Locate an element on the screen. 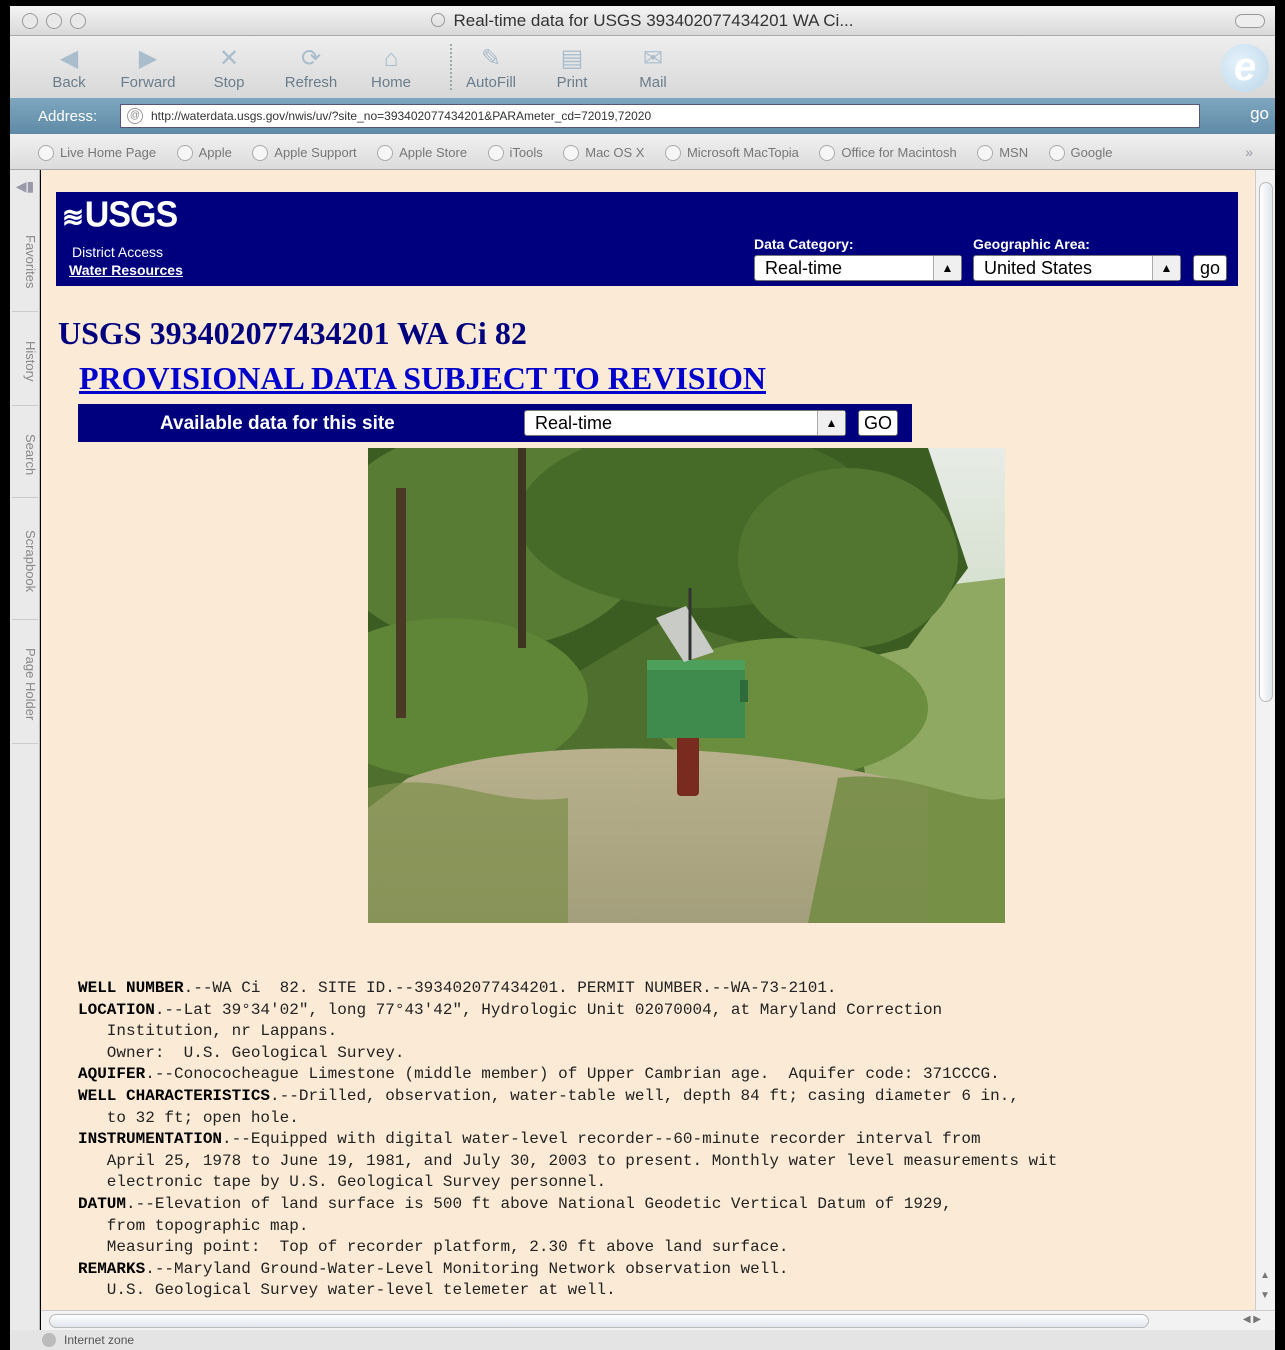 The width and height of the screenshot is (1285, 1350). usgs-waves-icon: ≋ is located at coordinates (73, 217).